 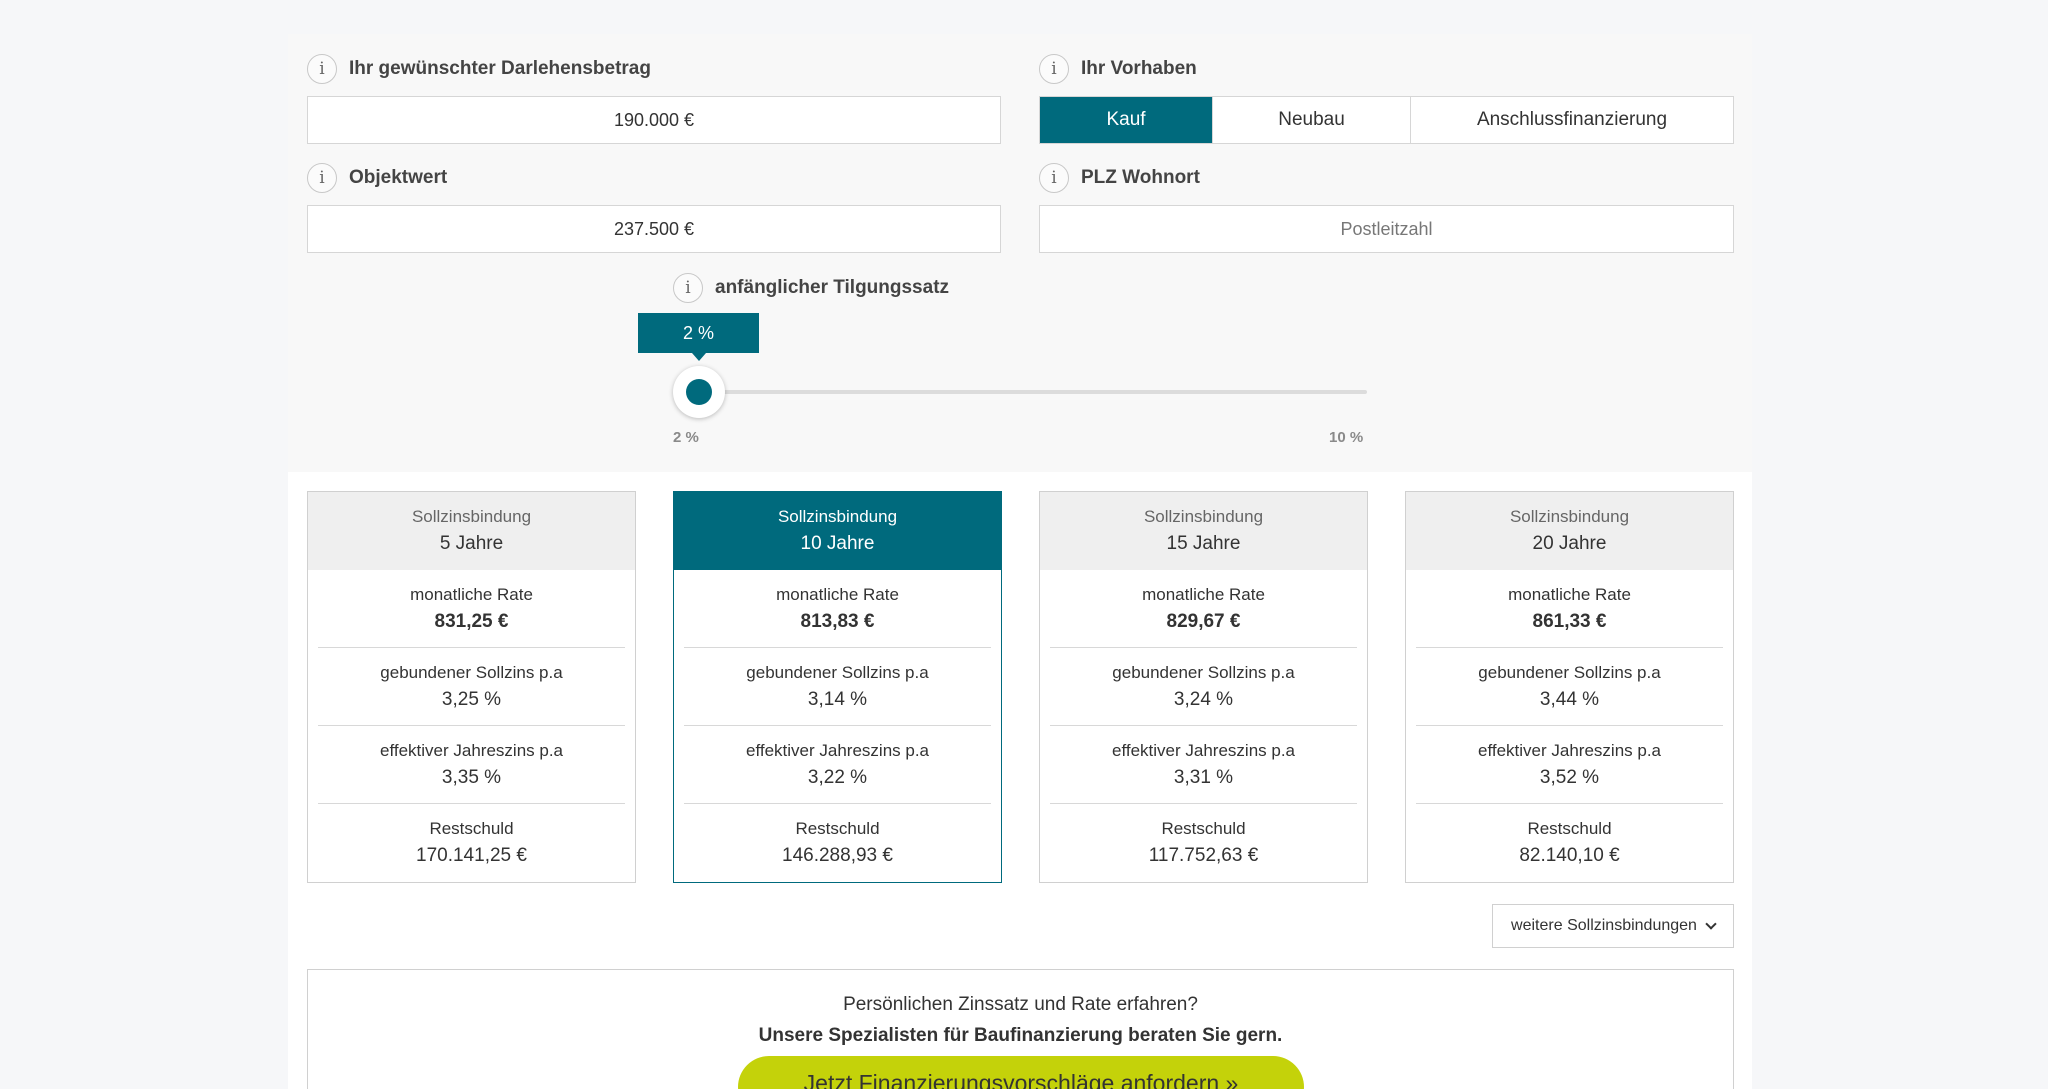 I want to click on slider-dot, so click(x=699, y=392).